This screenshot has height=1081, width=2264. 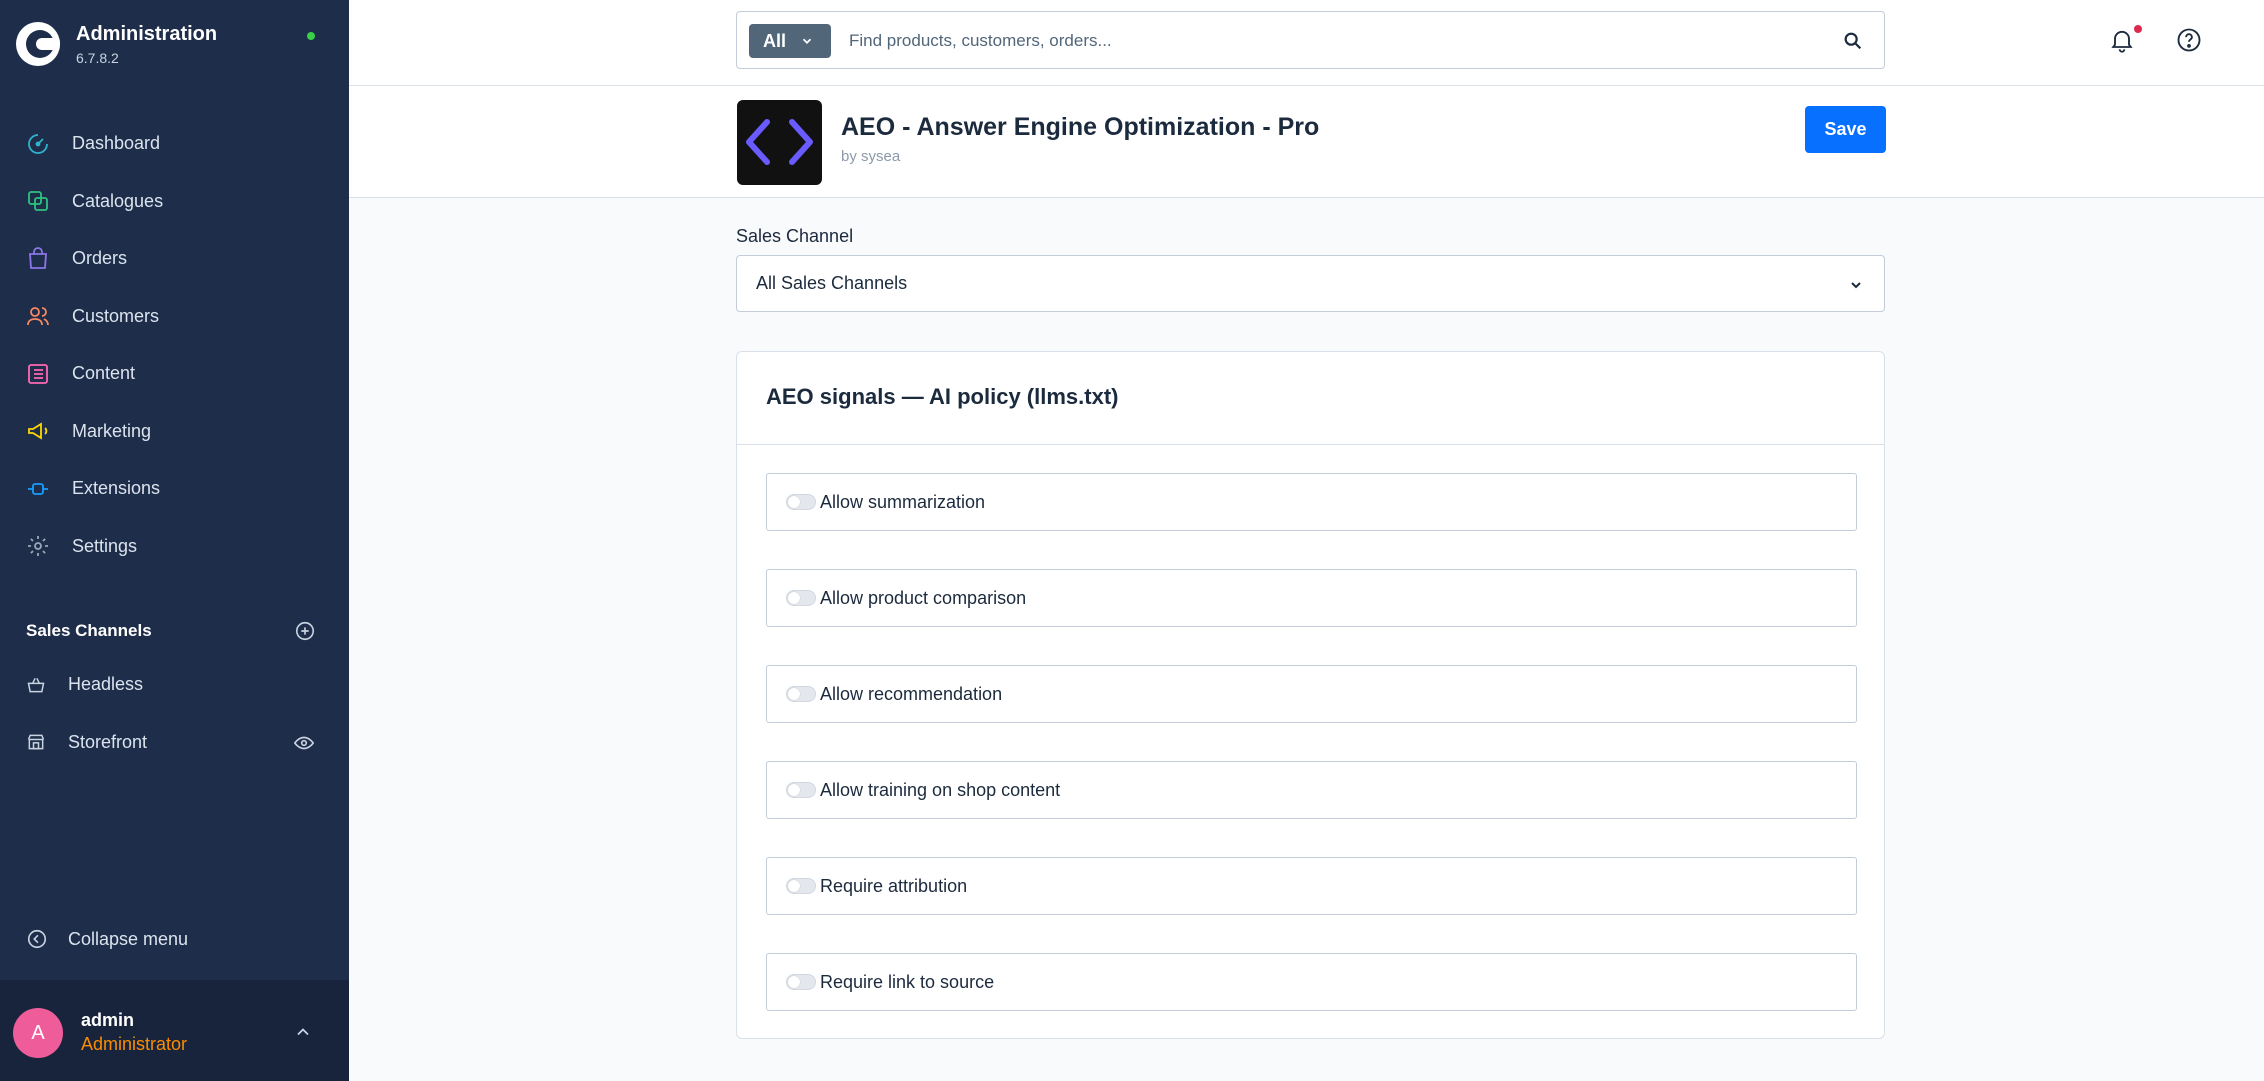 What do you see at coordinates (1311, 502) in the screenshot?
I see `option-allow-summarization: Allow summarization` at bounding box center [1311, 502].